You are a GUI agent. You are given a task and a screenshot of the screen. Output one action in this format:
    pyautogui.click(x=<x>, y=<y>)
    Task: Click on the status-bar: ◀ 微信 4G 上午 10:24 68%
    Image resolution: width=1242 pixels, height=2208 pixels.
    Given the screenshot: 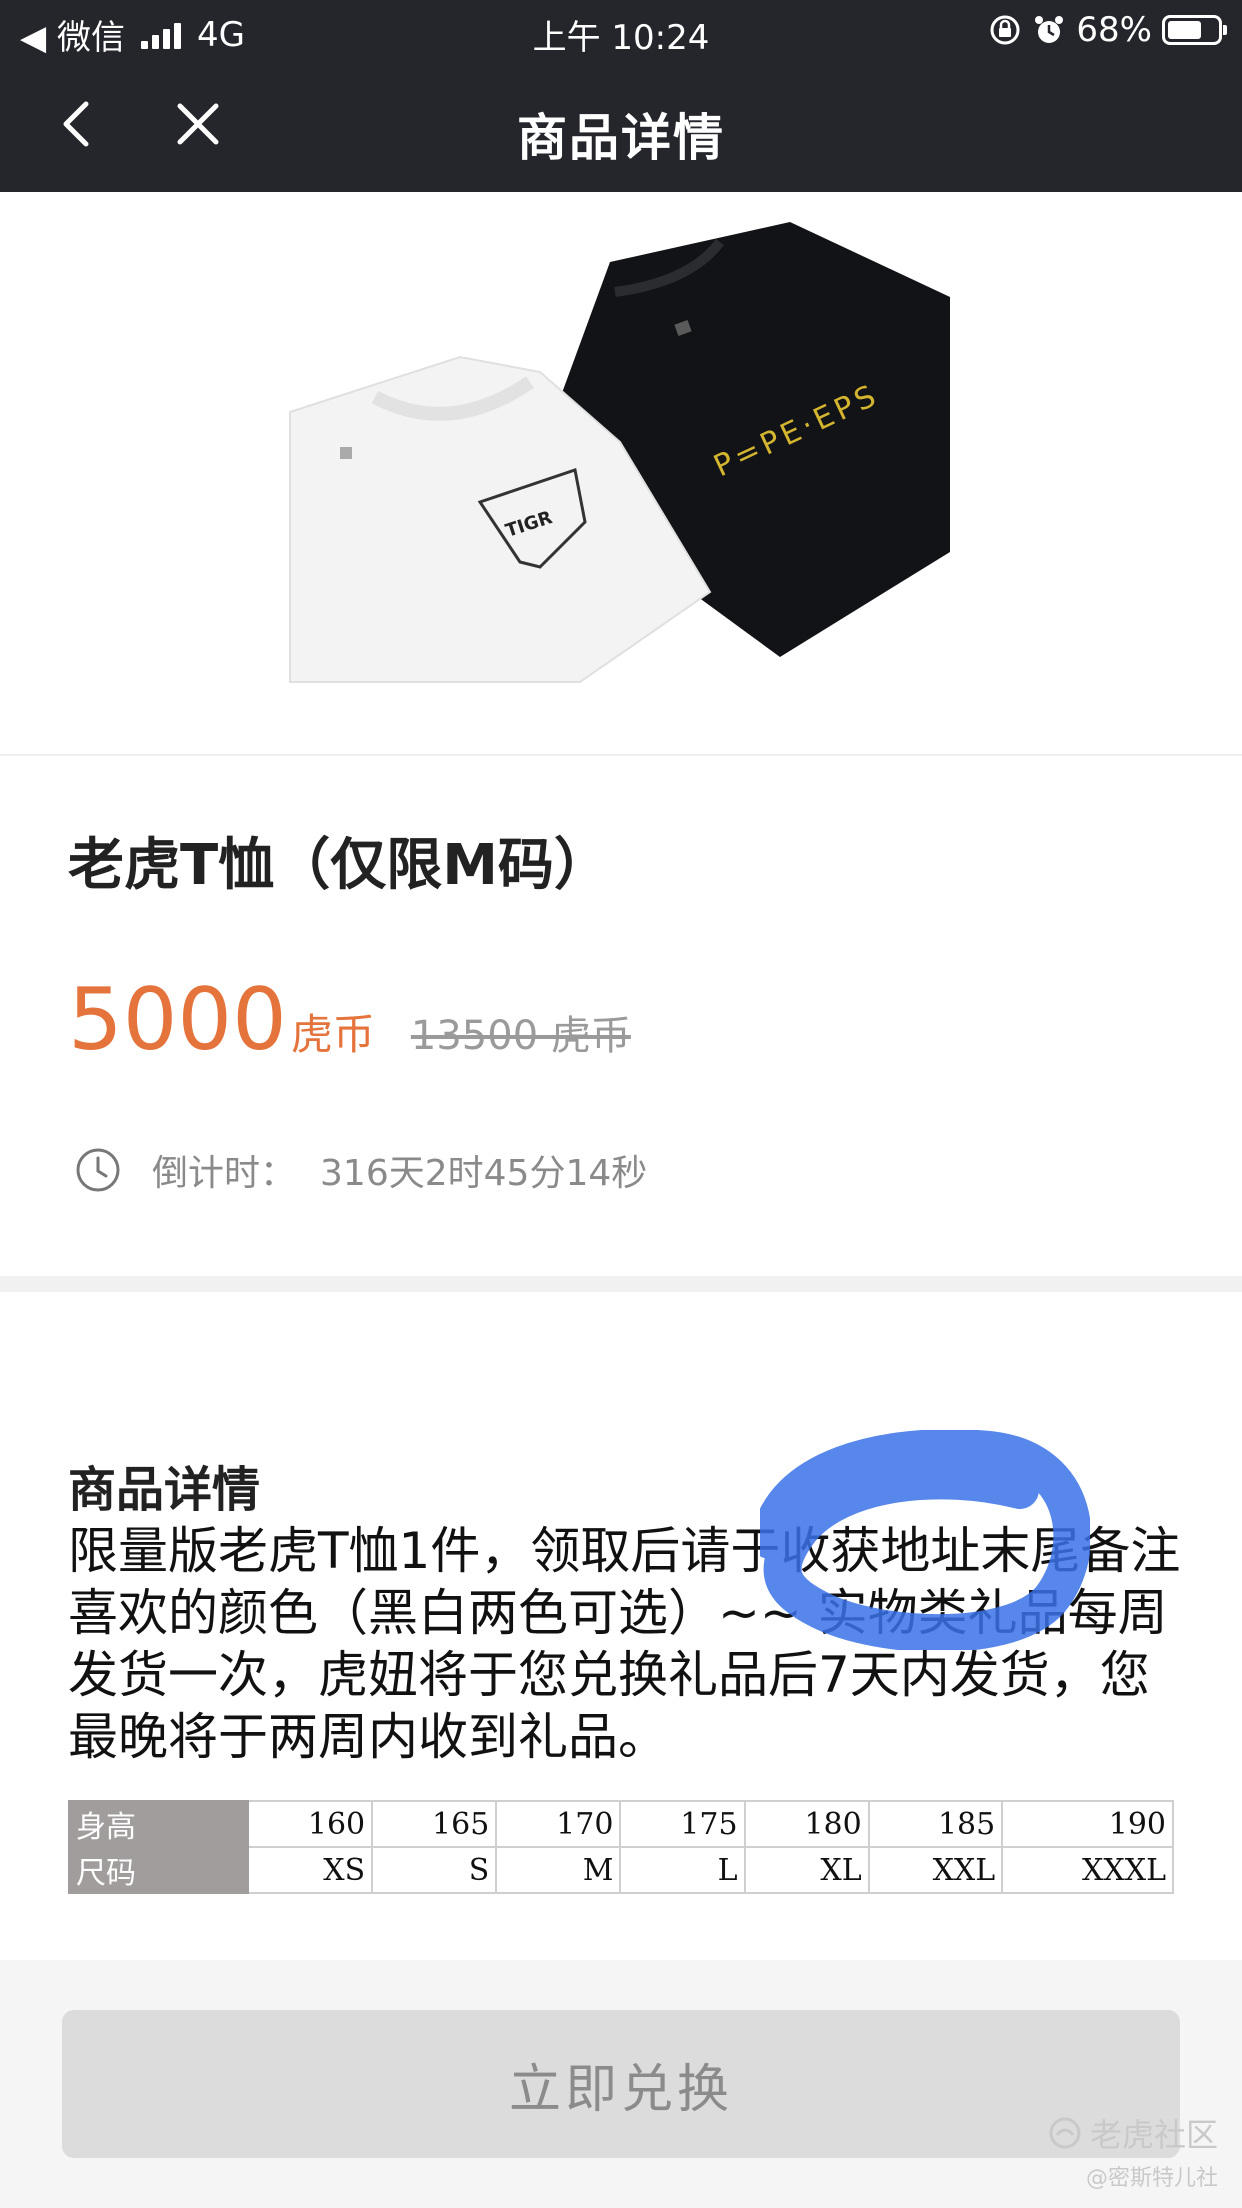 What is the action you would take?
    pyautogui.click(x=621, y=31)
    